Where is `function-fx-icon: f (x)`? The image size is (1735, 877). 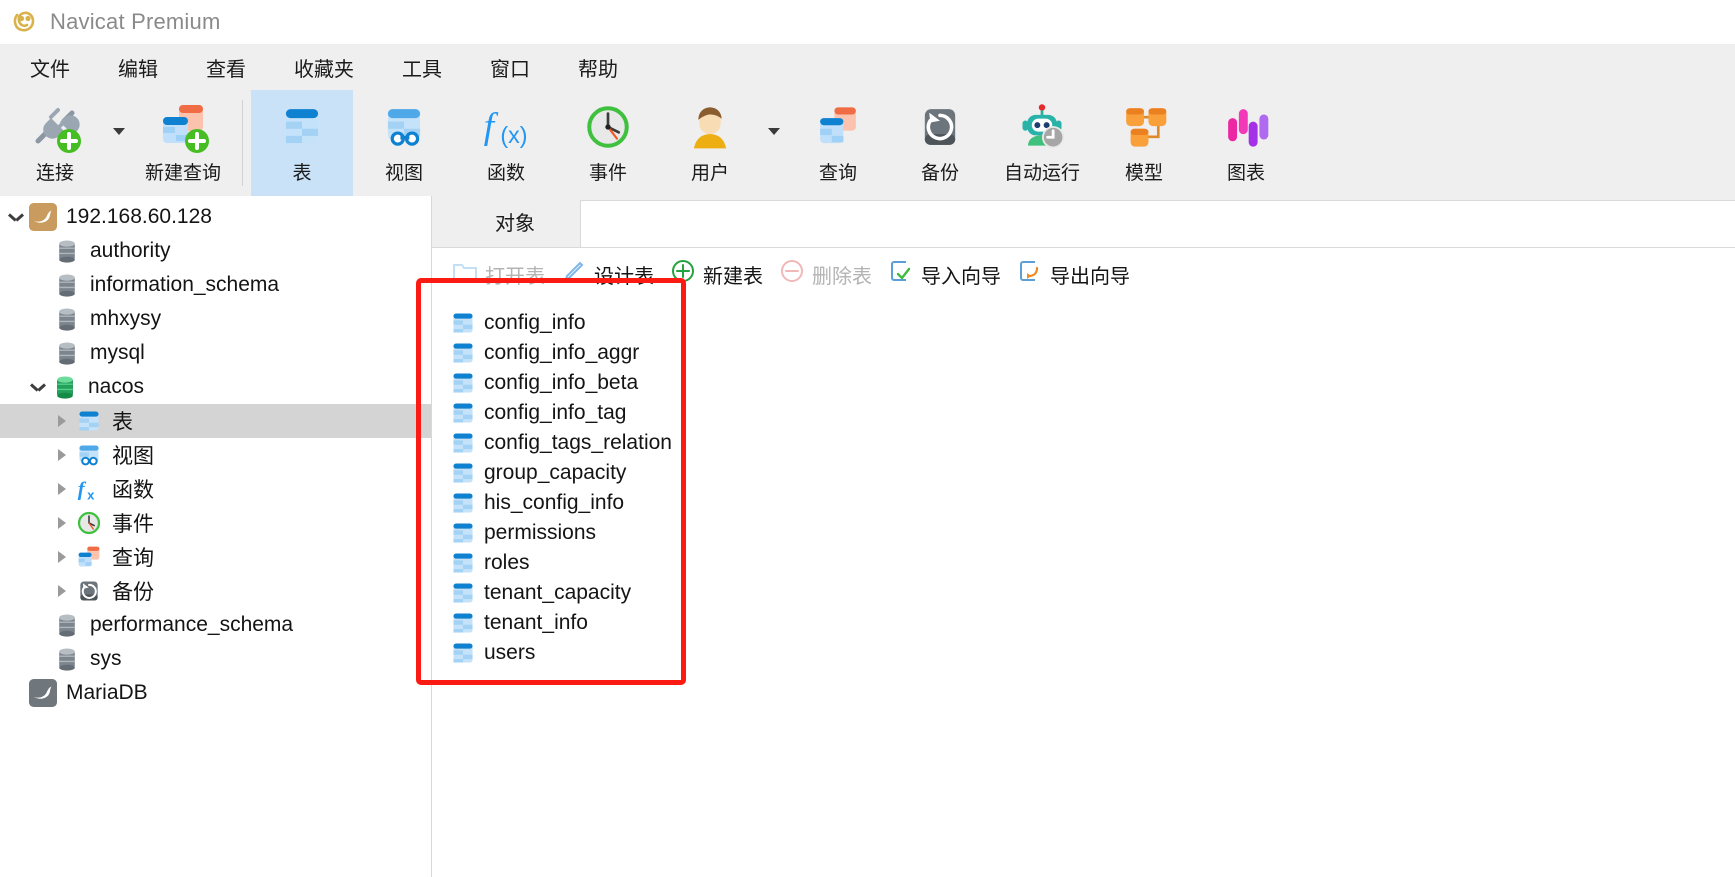 function-fx-icon: f (x) is located at coordinates (506, 127).